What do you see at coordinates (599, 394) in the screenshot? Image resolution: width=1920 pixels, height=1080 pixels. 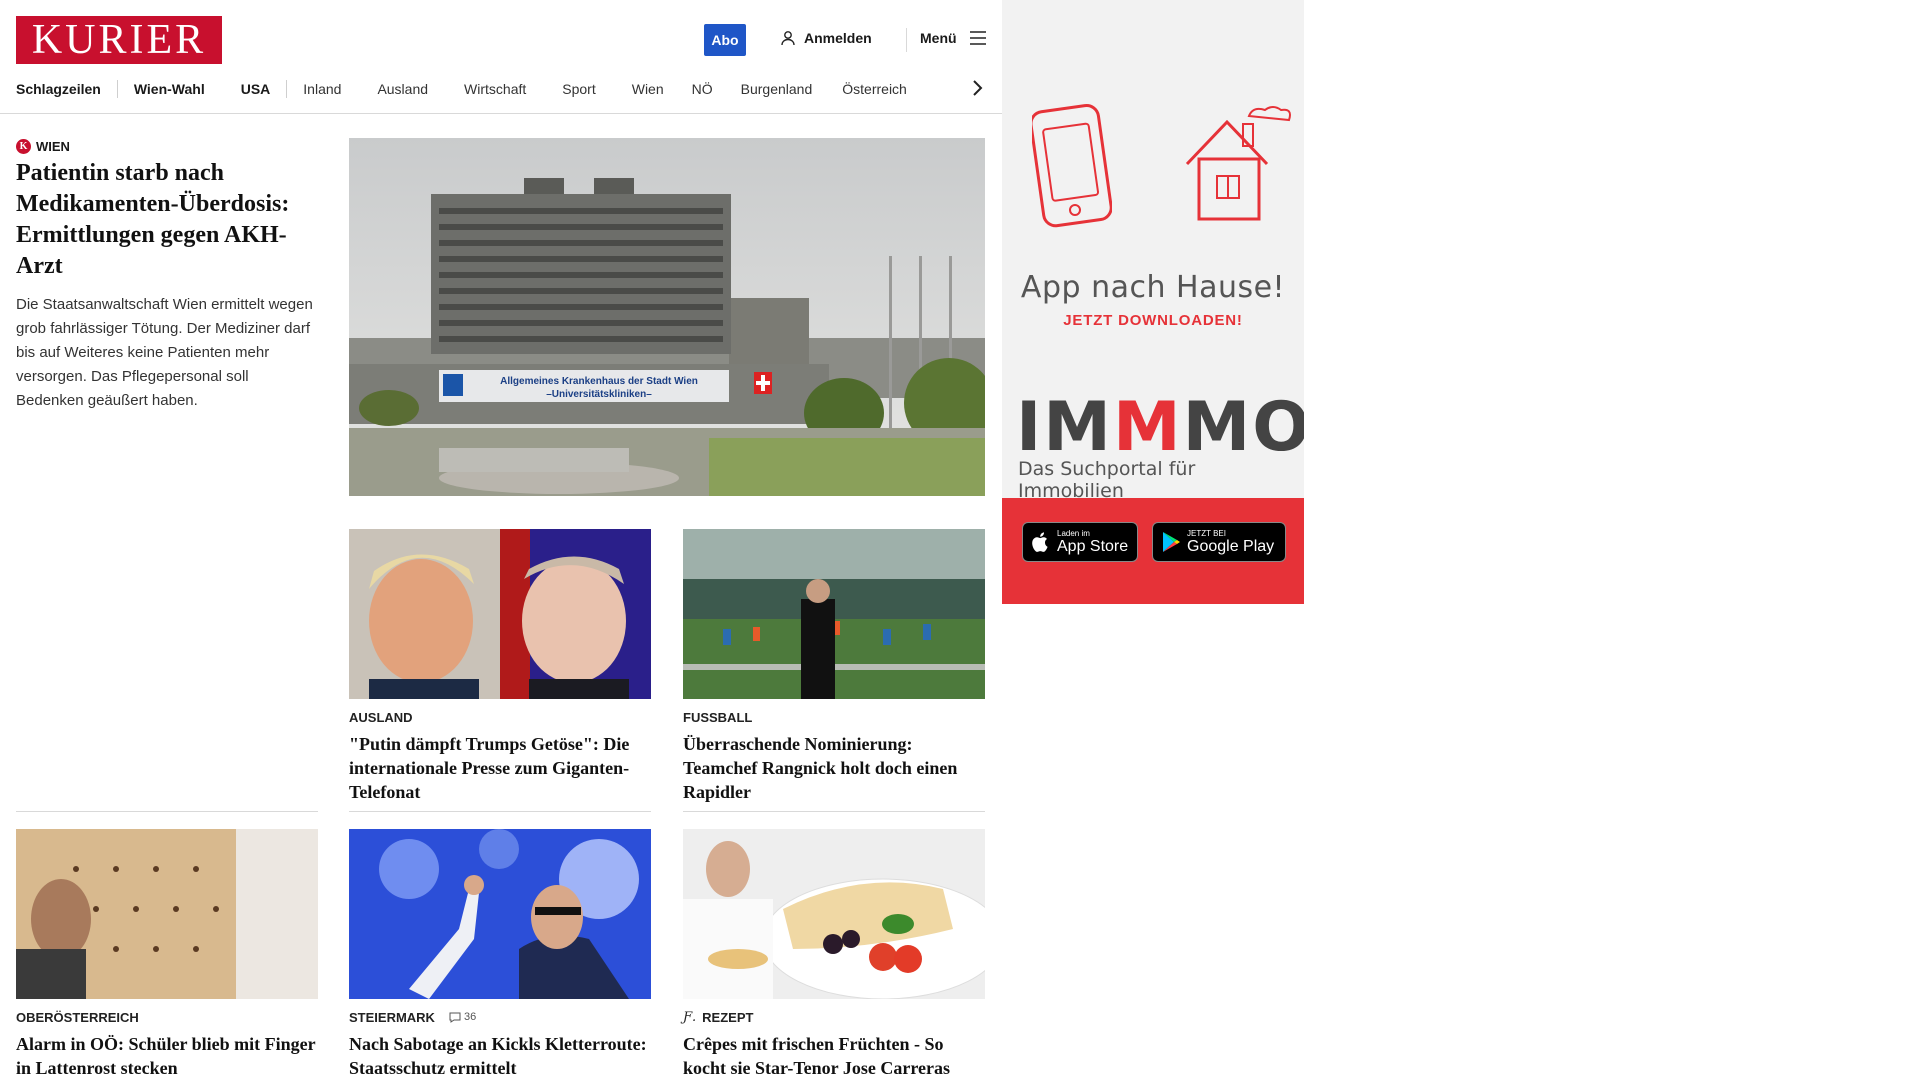 I see `sign-line-2: –Universitätskliniken–` at bounding box center [599, 394].